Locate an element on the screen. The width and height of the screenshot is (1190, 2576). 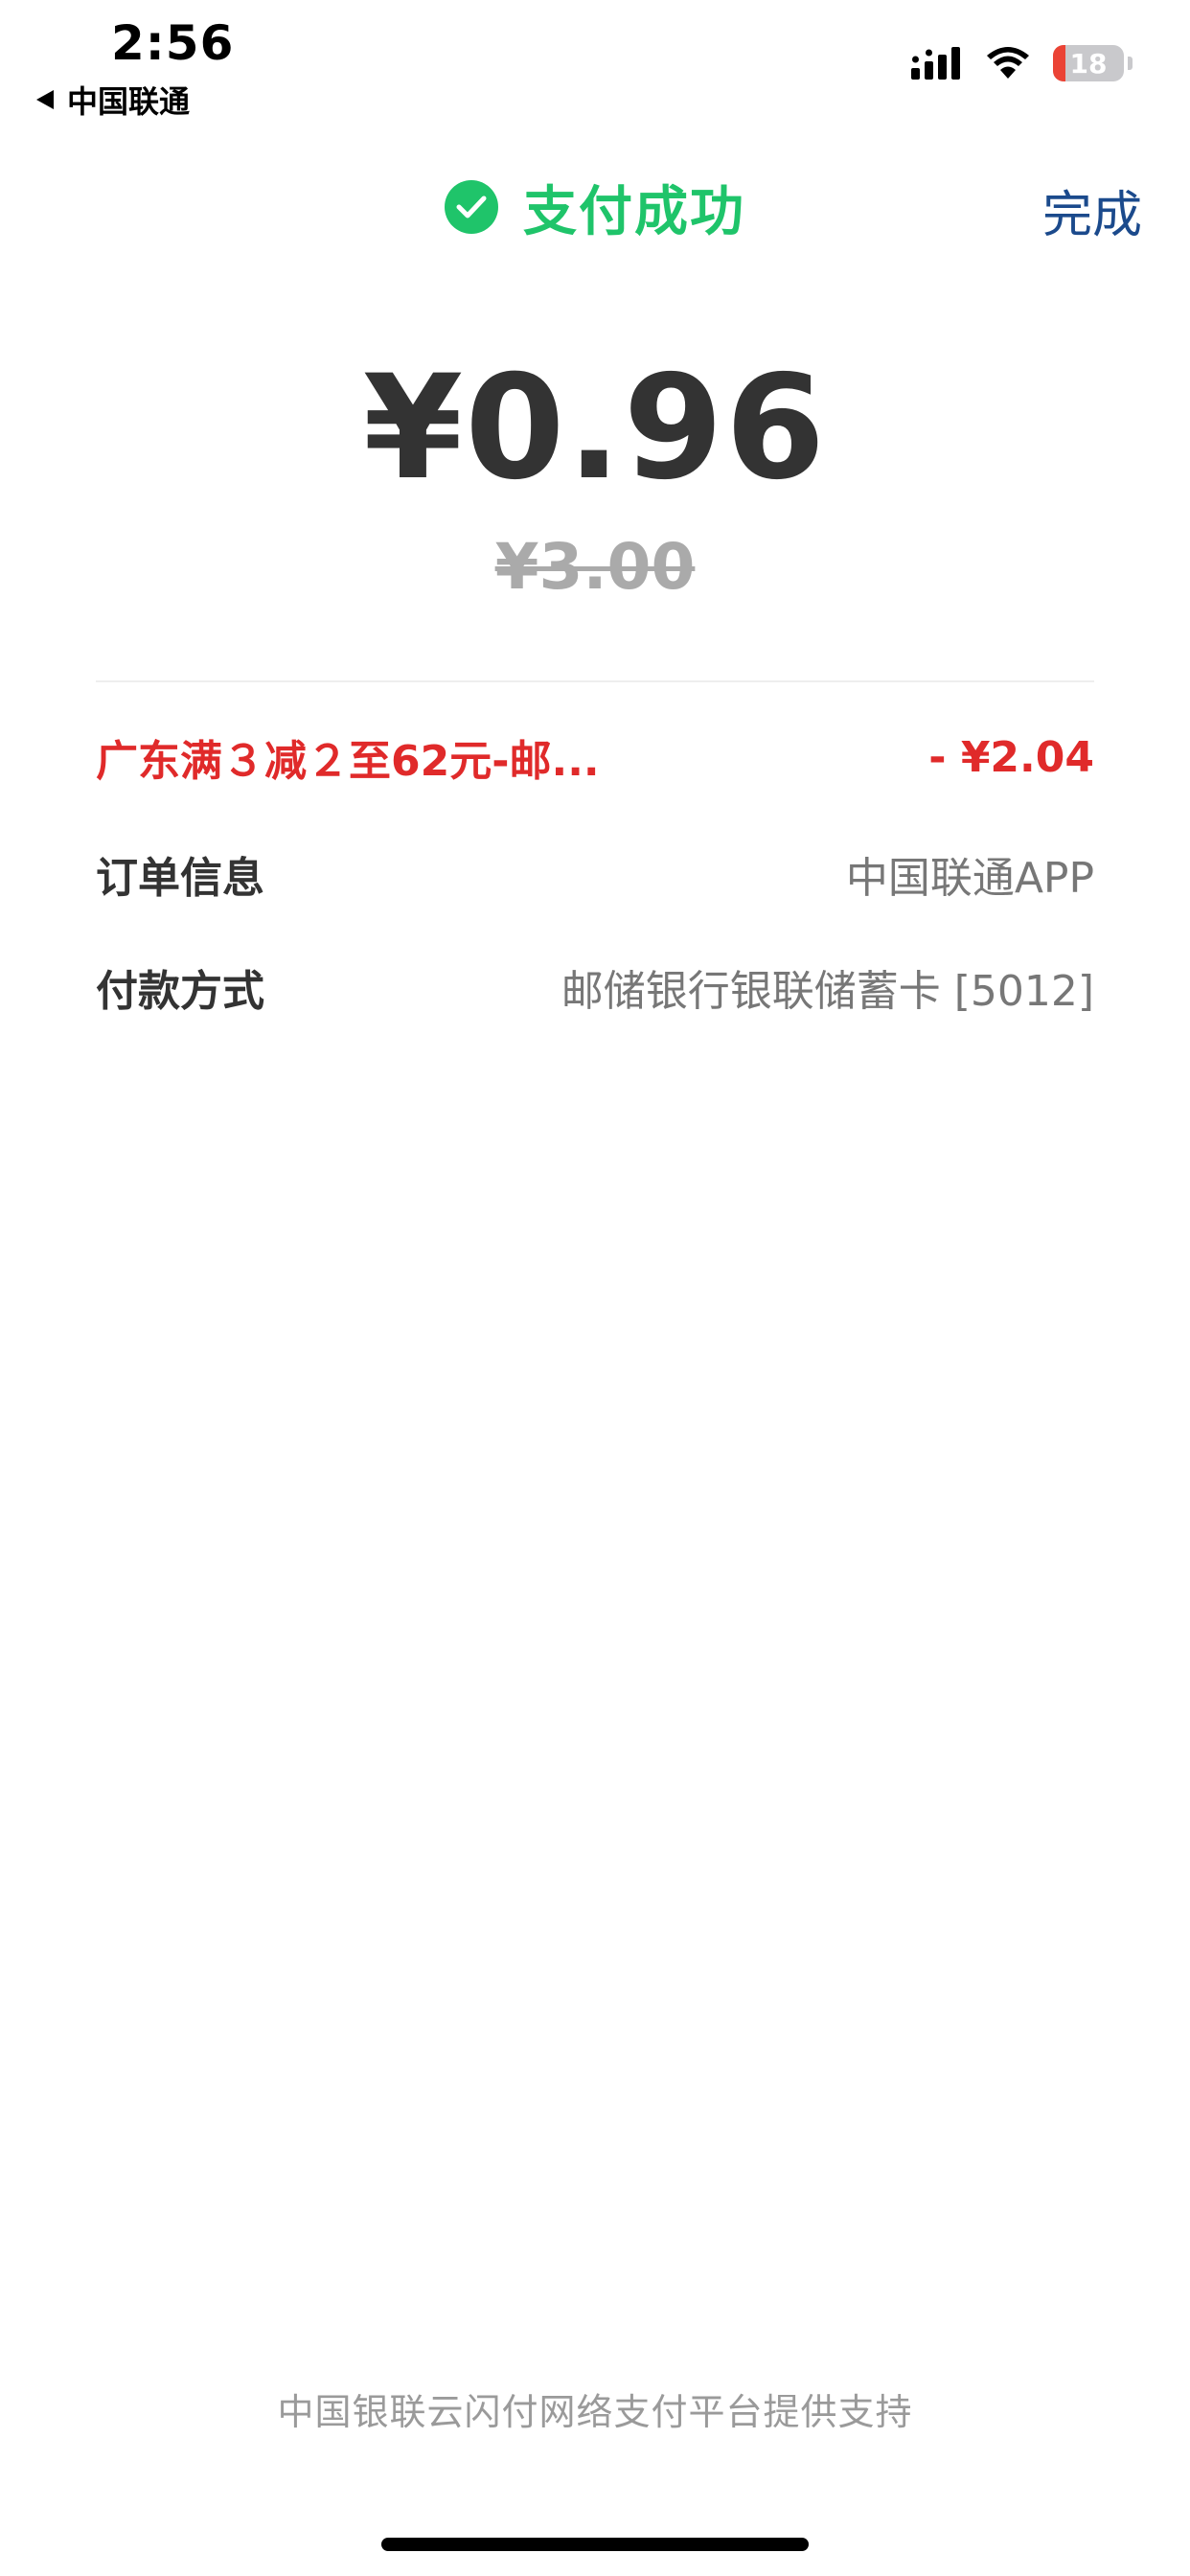
original-amount: ¥3.00 is located at coordinates (595, 567).